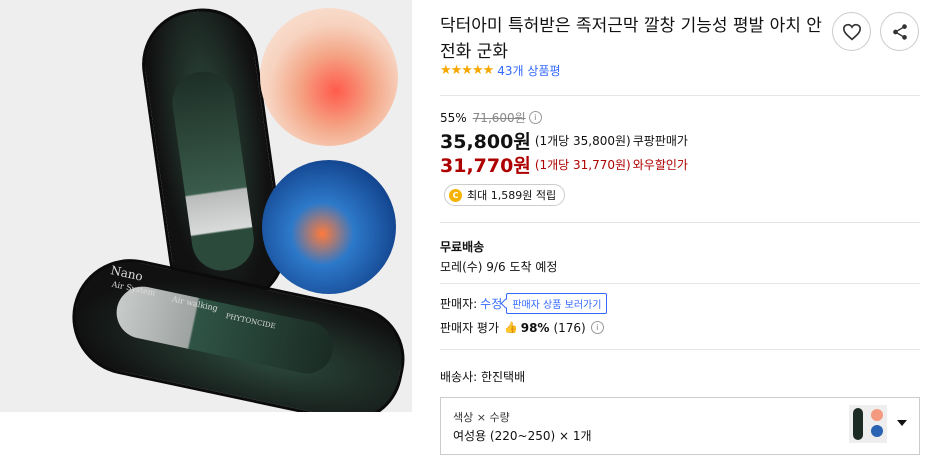 Image resolution: width=936 pixels, height=459 pixels. I want to click on option-header: 색상 × 수량, so click(481, 417).